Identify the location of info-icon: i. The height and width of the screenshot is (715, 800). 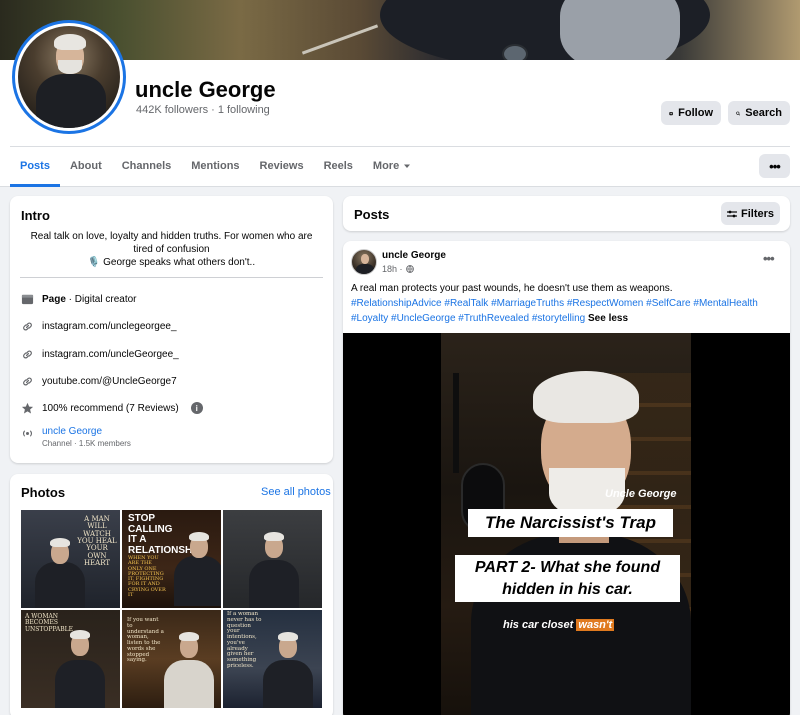
(196, 408).